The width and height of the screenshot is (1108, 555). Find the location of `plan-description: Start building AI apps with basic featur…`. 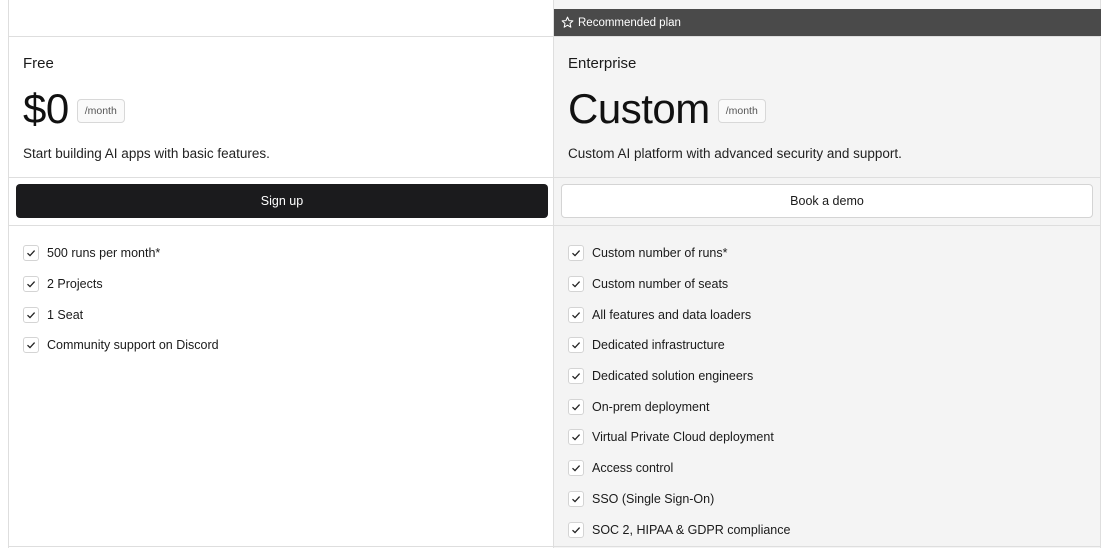

plan-description: Start building AI apps with basic featur… is located at coordinates (146, 153).